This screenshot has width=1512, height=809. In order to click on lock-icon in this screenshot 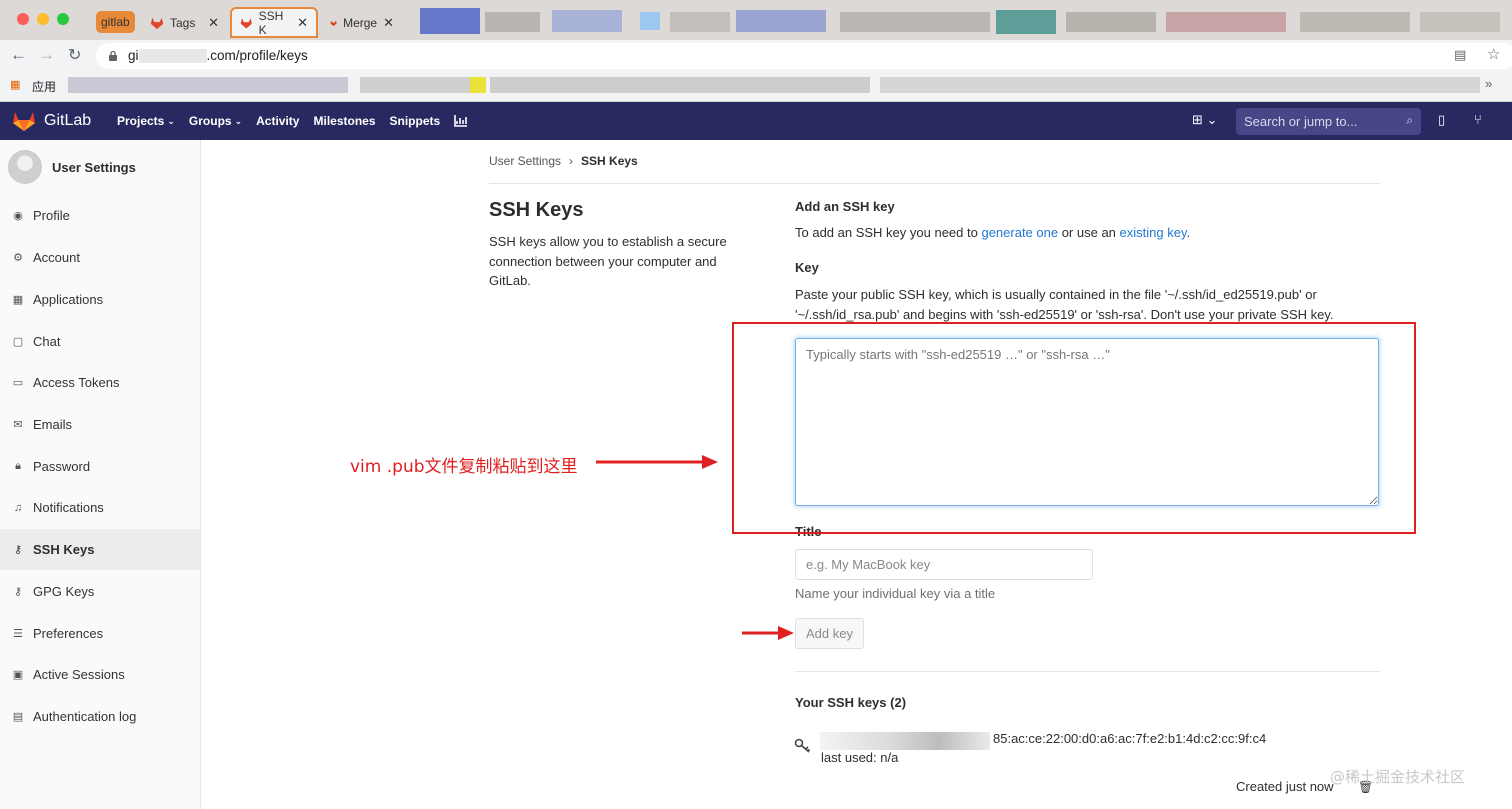, I will do `click(113, 56)`.